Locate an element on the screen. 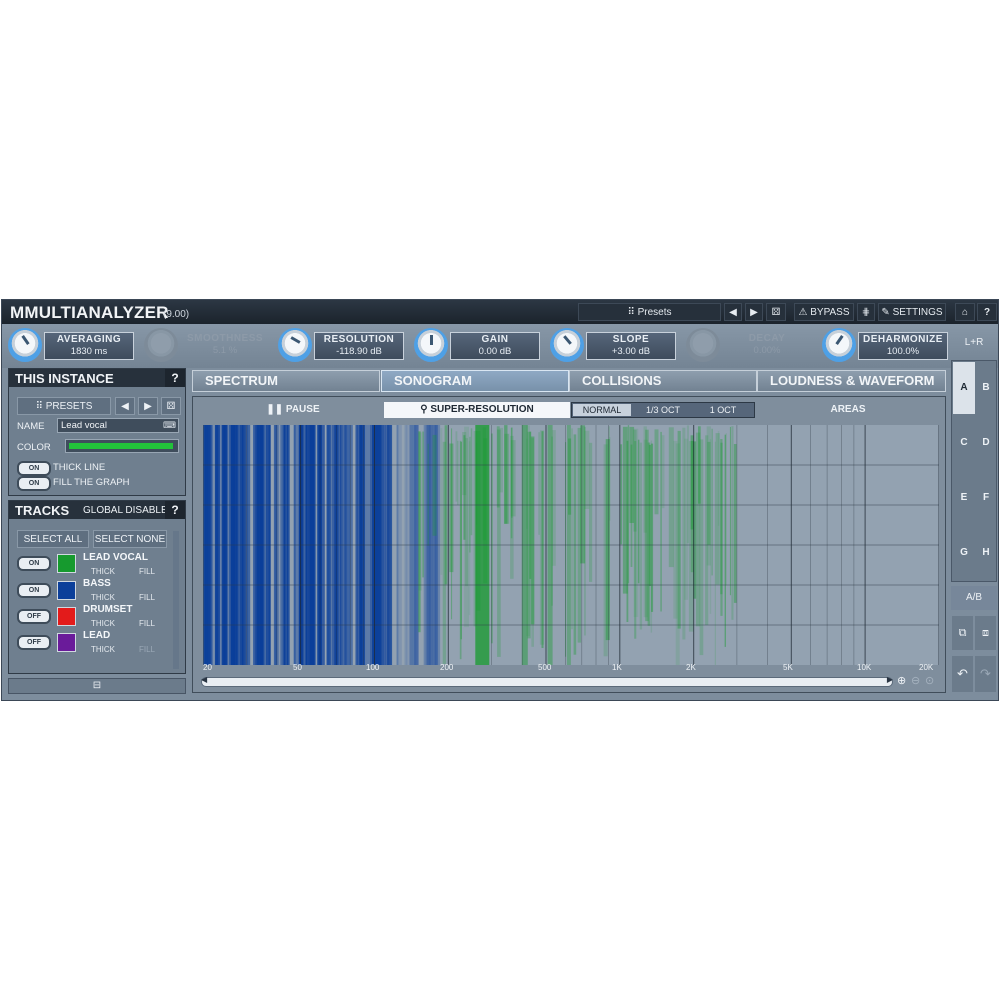 This screenshot has width=1000, height=1000. deharmonize-param: DEHARMONIZE 100.0% is located at coordinates (903, 346).